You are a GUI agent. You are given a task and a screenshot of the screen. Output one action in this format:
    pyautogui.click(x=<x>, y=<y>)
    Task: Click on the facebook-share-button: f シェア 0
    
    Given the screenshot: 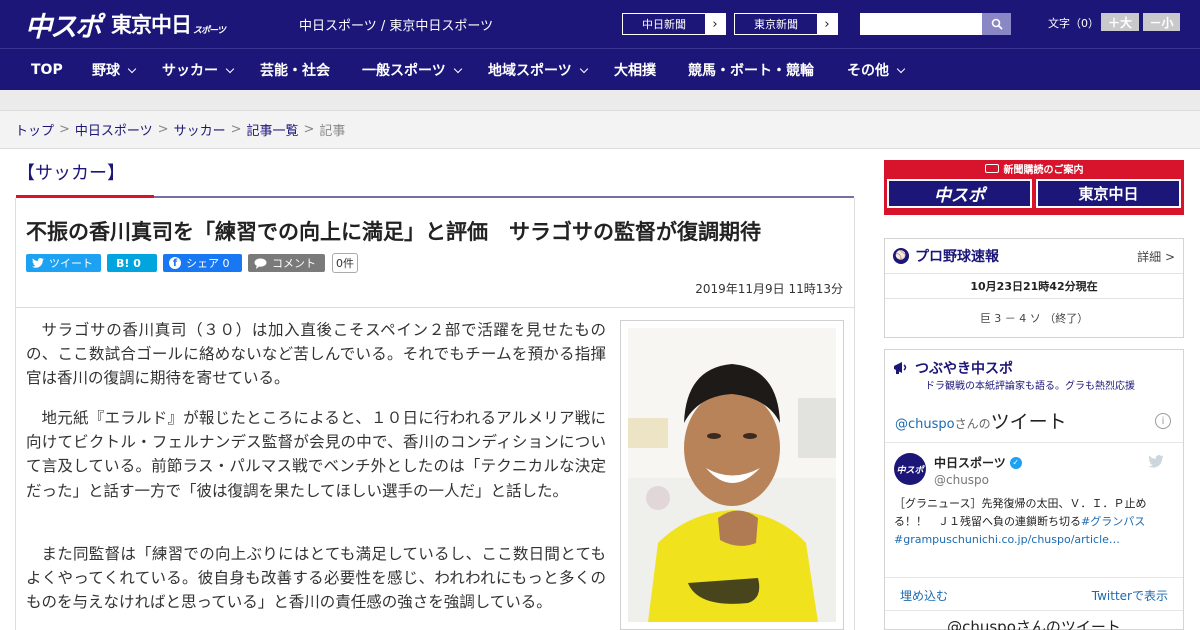 What is the action you would take?
    pyautogui.click(x=202, y=263)
    